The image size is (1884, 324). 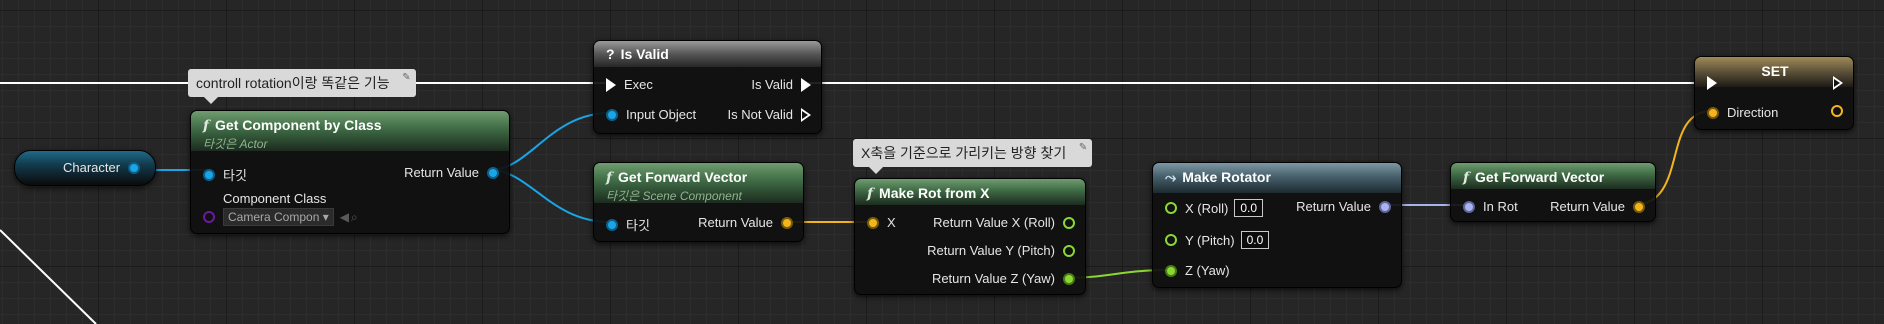 What do you see at coordinates (806, 114) in the screenshot?
I see `is-not-valid-exec-output-pin` at bounding box center [806, 114].